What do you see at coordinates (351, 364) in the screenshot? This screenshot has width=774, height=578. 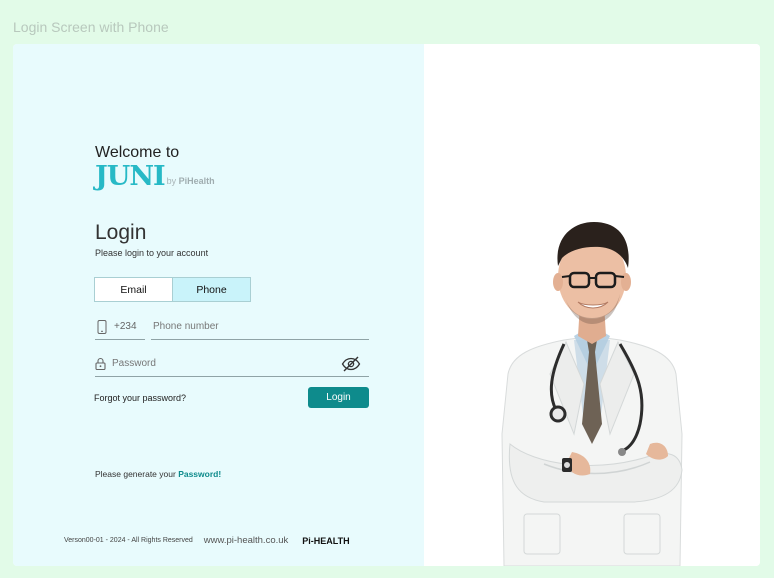 I see `eye-slash-icon` at bounding box center [351, 364].